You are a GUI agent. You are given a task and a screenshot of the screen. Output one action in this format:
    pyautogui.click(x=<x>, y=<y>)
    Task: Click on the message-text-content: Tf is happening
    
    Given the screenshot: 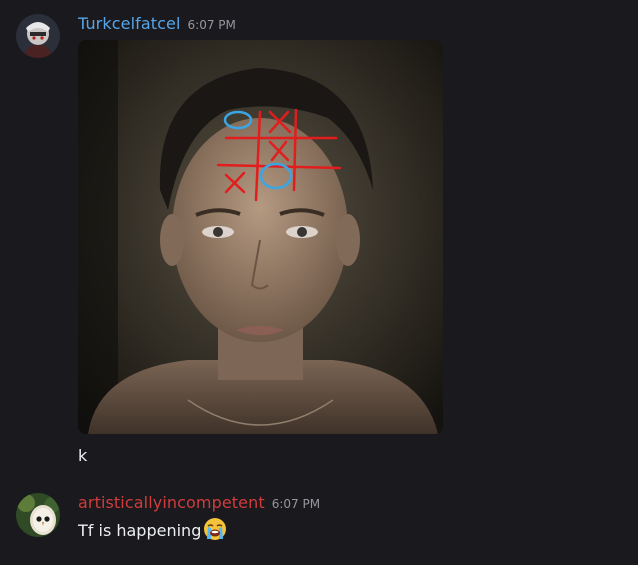 What is the action you would take?
    pyautogui.click(x=140, y=530)
    